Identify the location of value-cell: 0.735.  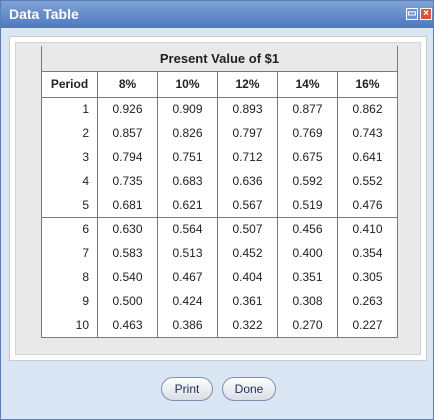
(127, 181).